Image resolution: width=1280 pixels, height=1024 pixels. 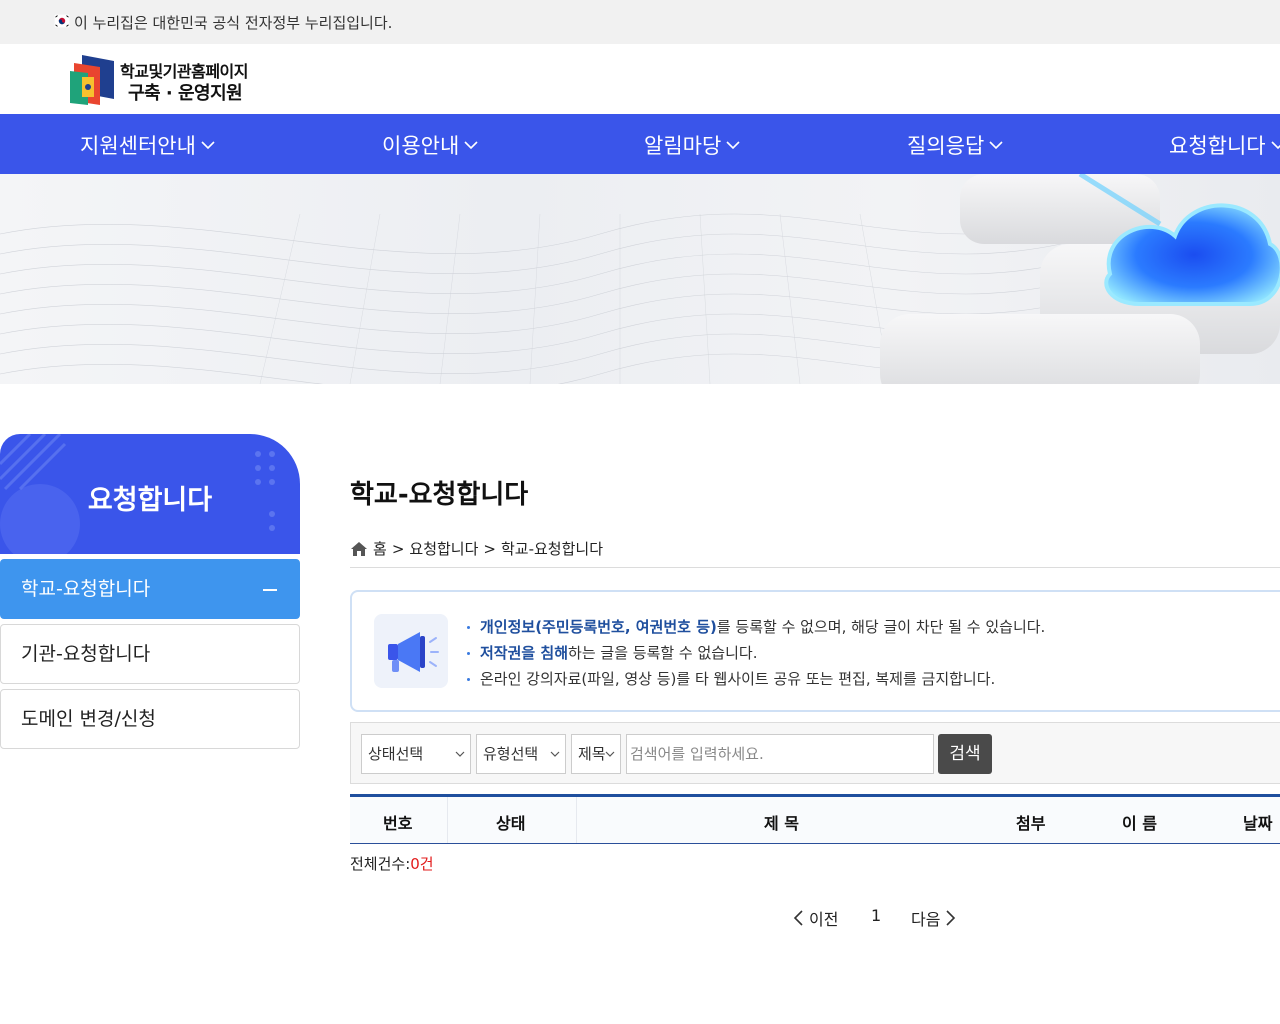 I want to click on column-header-name: 이 름, so click(x=1140, y=823).